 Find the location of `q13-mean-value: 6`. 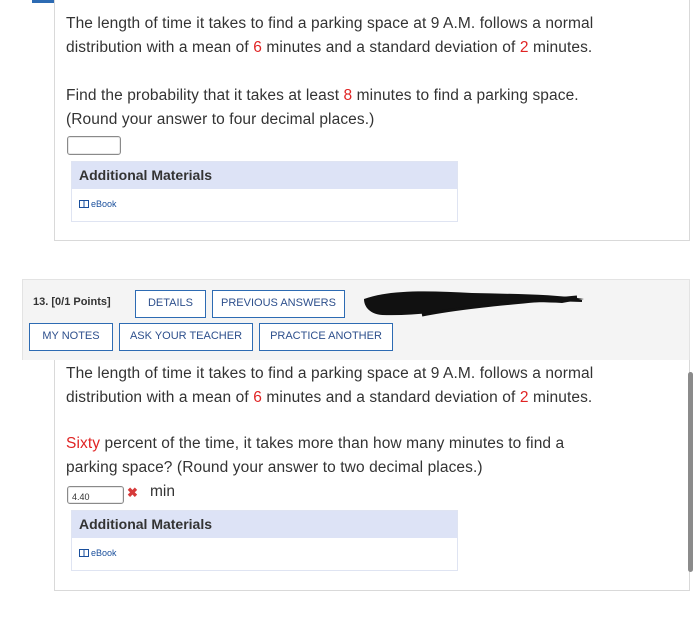

q13-mean-value: 6 is located at coordinates (257, 397).